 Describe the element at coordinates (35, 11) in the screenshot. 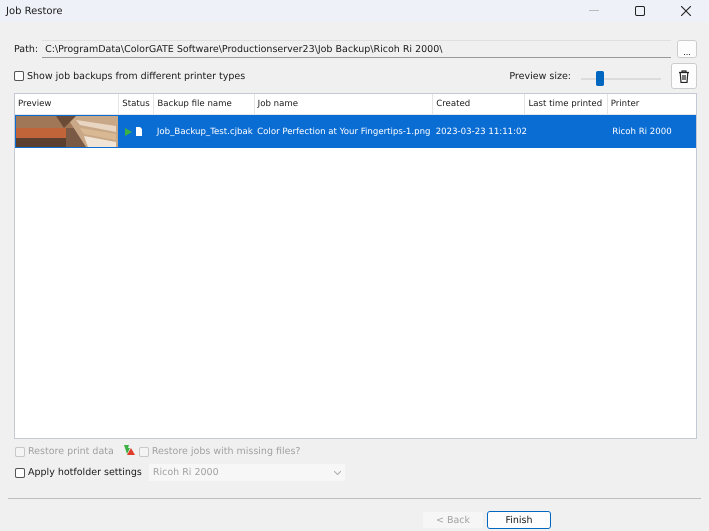

I see `window-title: Job Restore` at that location.